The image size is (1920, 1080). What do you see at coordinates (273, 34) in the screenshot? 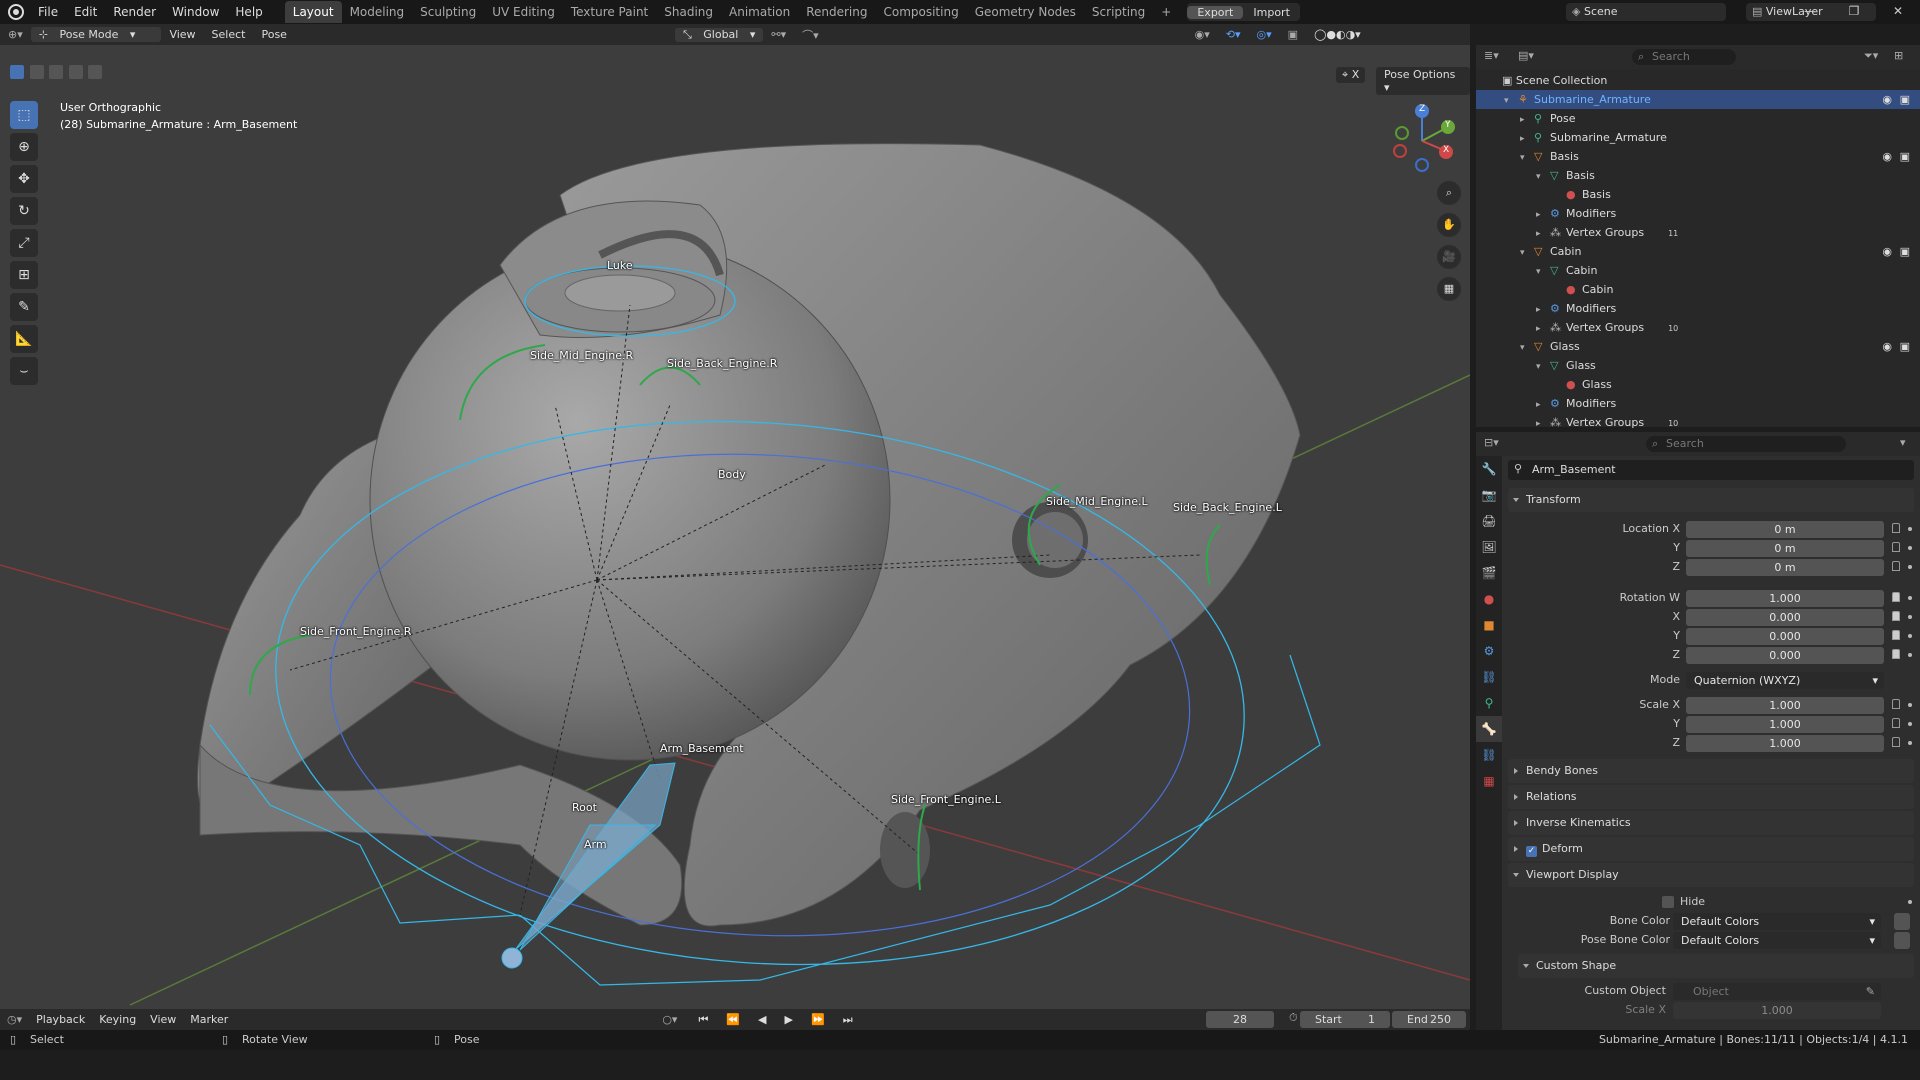
I see `viewport-menu-pose: Pose` at bounding box center [273, 34].